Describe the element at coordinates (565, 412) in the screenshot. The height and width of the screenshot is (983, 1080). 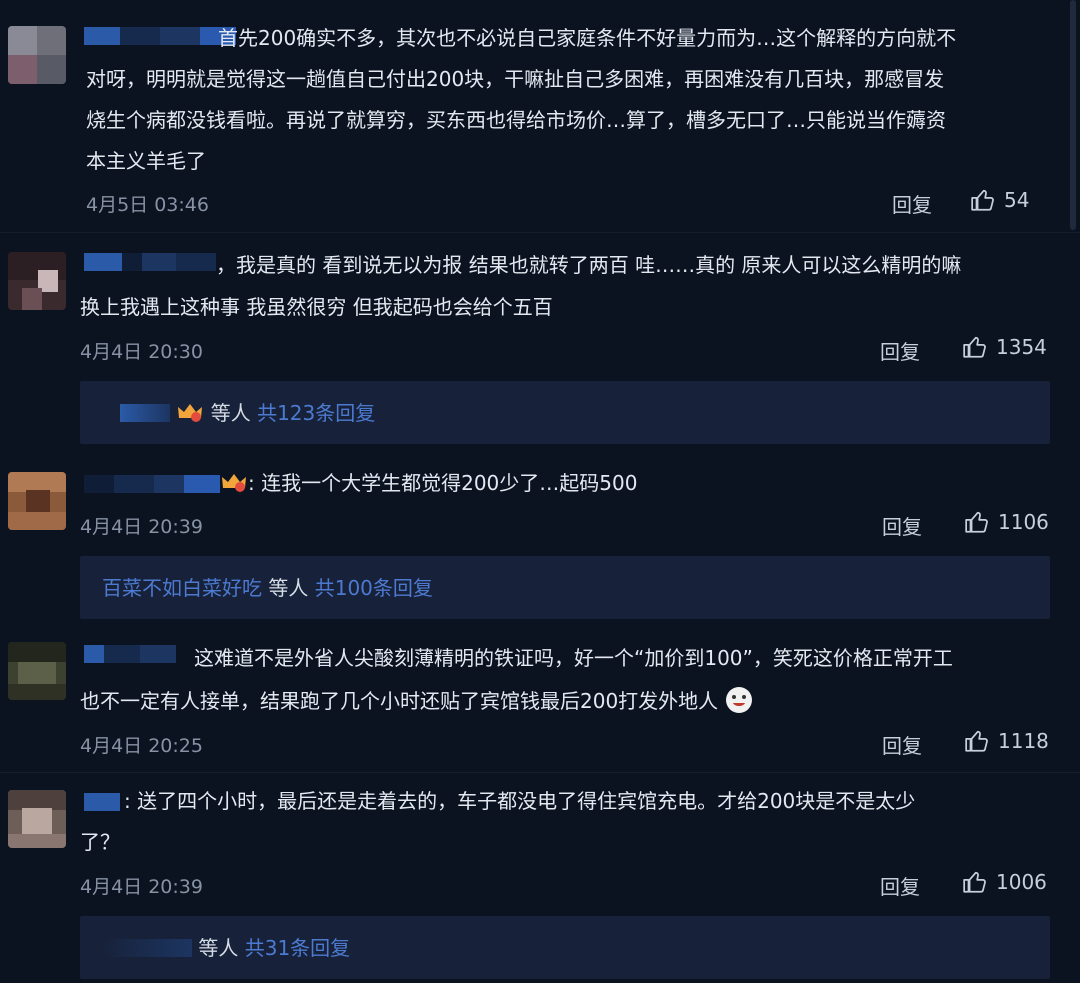
I see `sub-replies-box: 等人 共123条回复` at that location.